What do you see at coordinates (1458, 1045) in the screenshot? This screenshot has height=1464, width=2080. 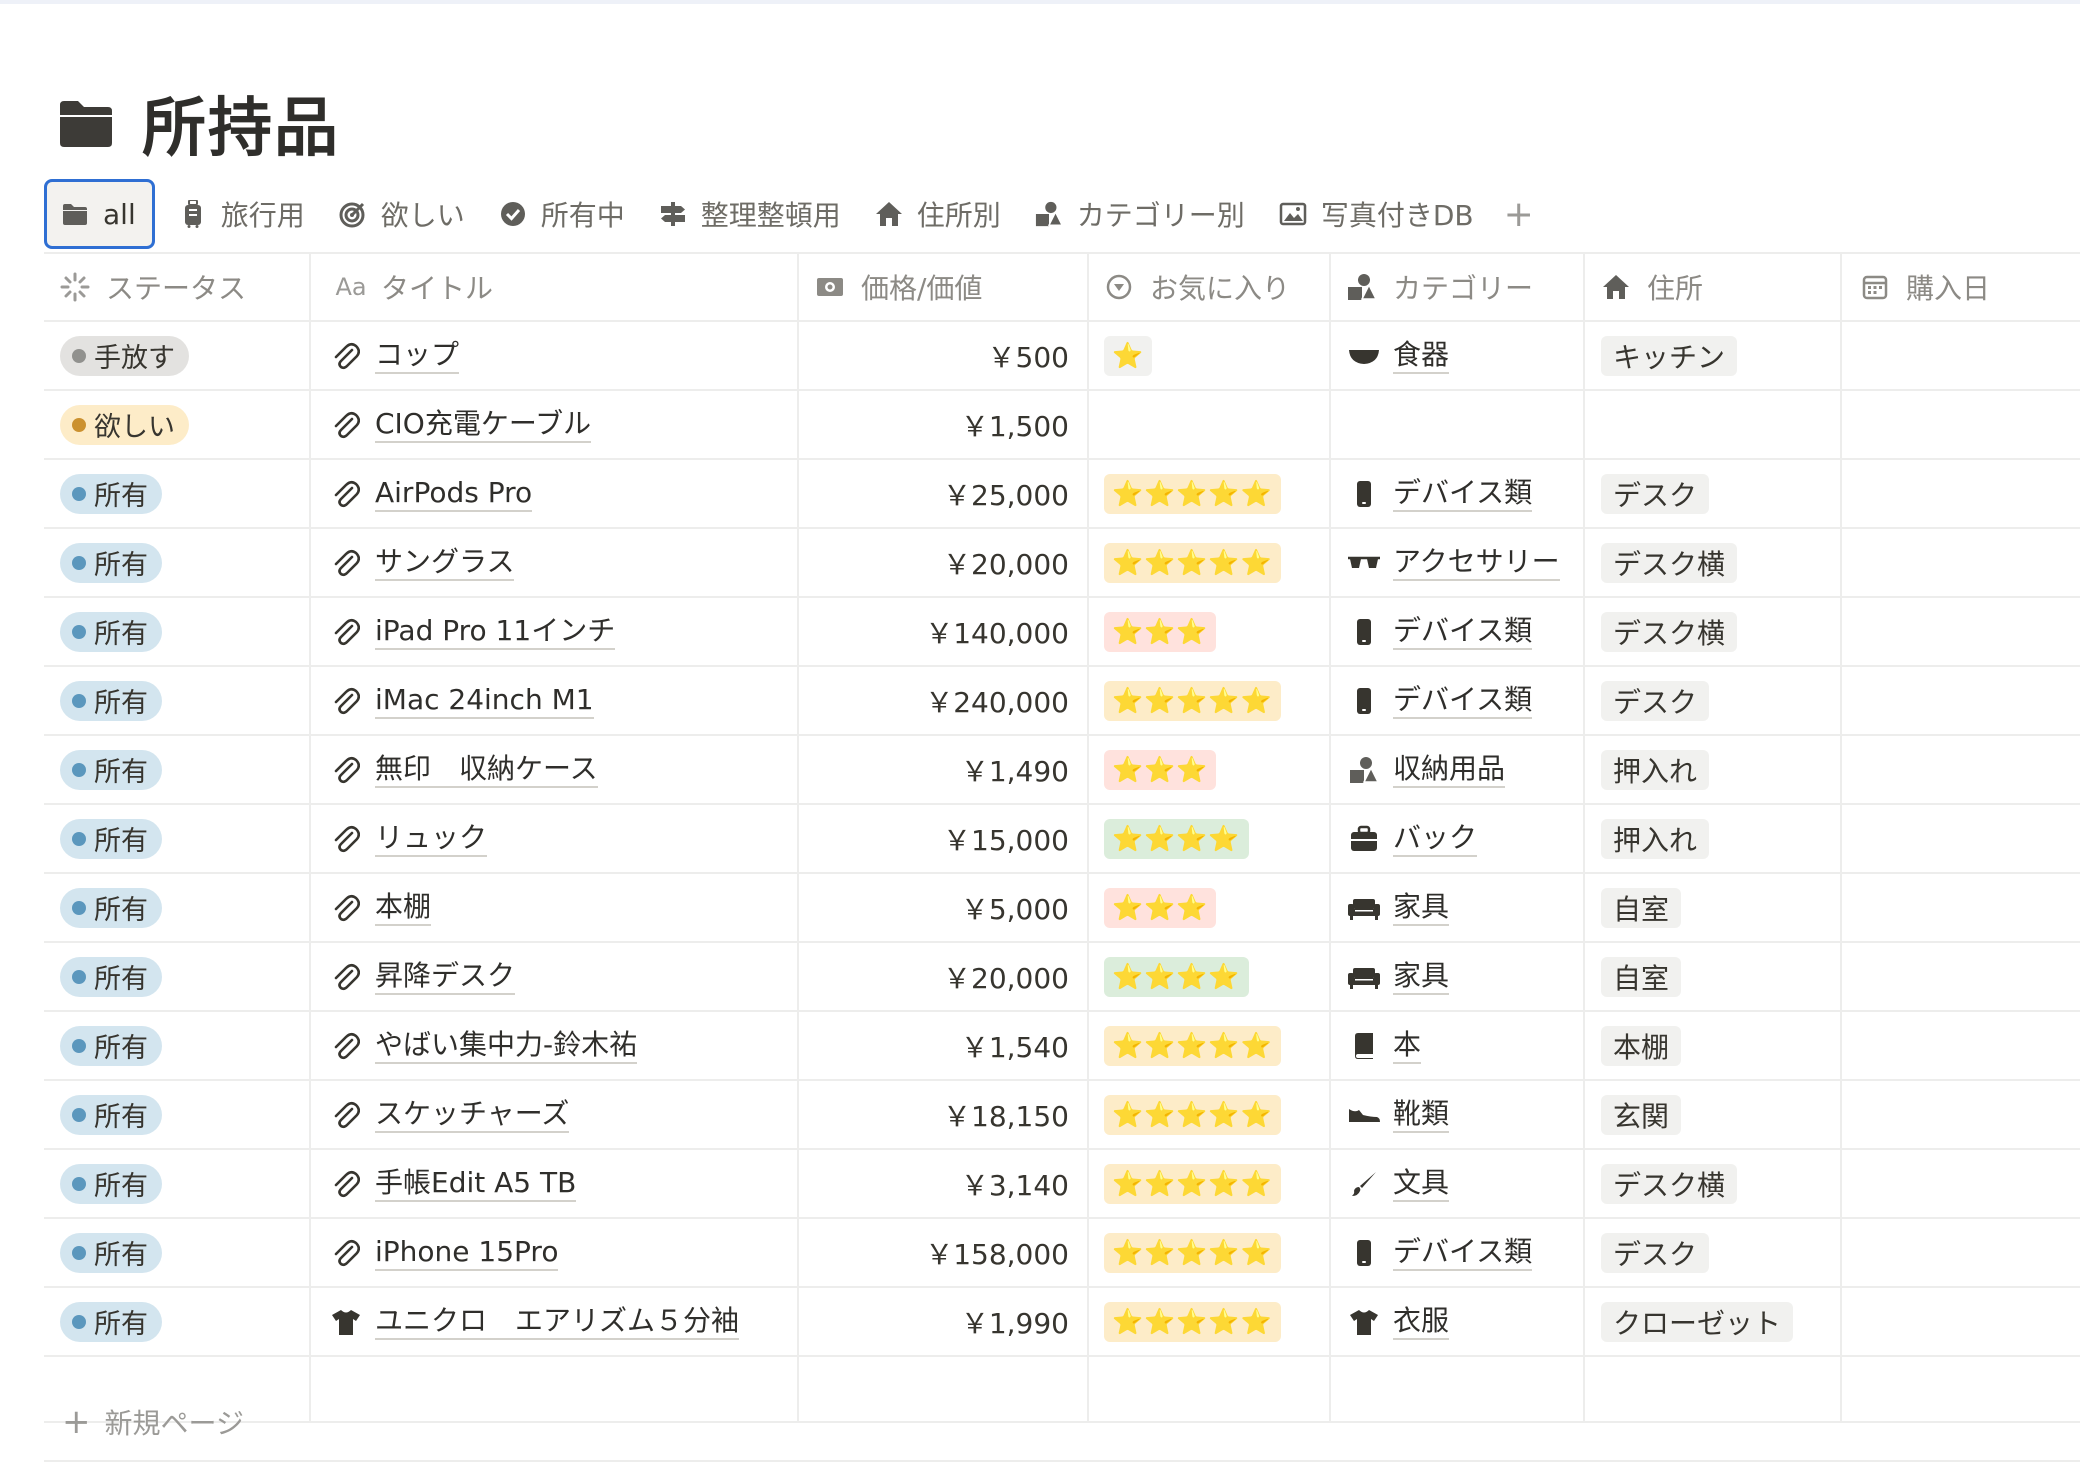 I see `category-cell: 本` at bounding box center [1458, 1045].